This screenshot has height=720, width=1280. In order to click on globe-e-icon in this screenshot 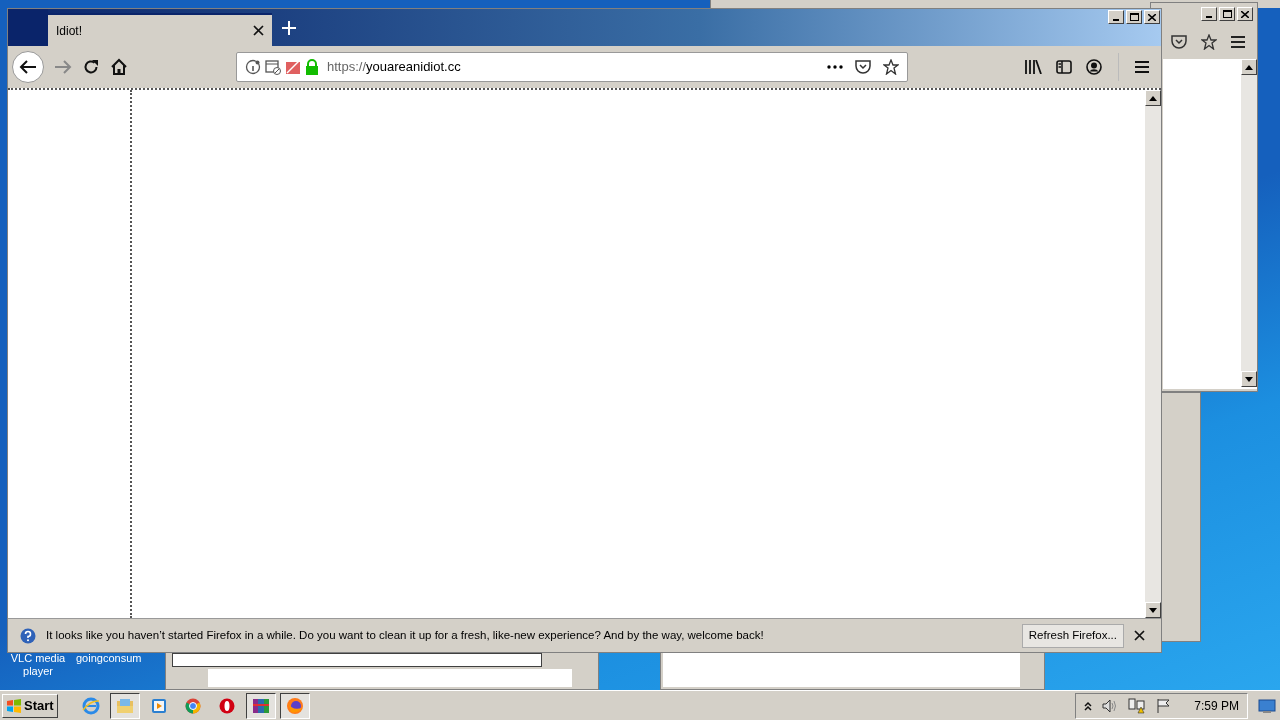, I will do `click(90, 705)`.